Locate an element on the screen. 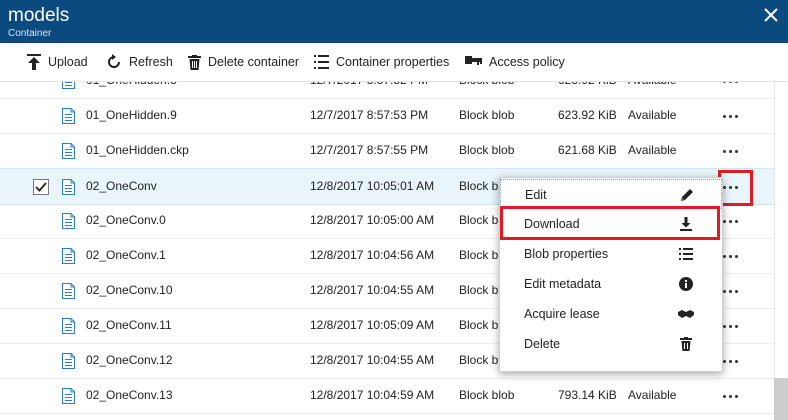 This screenshot has height=420, width=788. blob-modified: 12/8/2017 10:04:56 AM is located at coordinates (372, 255).